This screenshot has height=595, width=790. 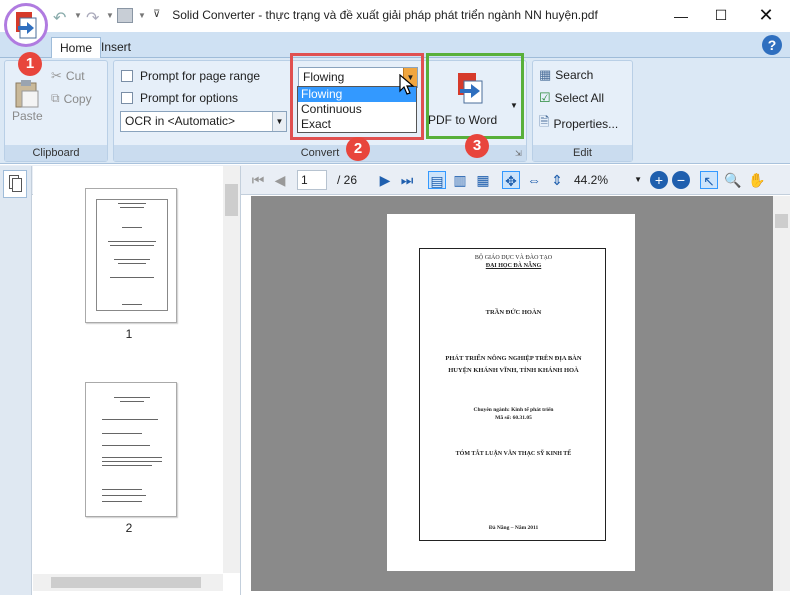 I want to click on cut-label: Cut, so click(x=75, y=76).